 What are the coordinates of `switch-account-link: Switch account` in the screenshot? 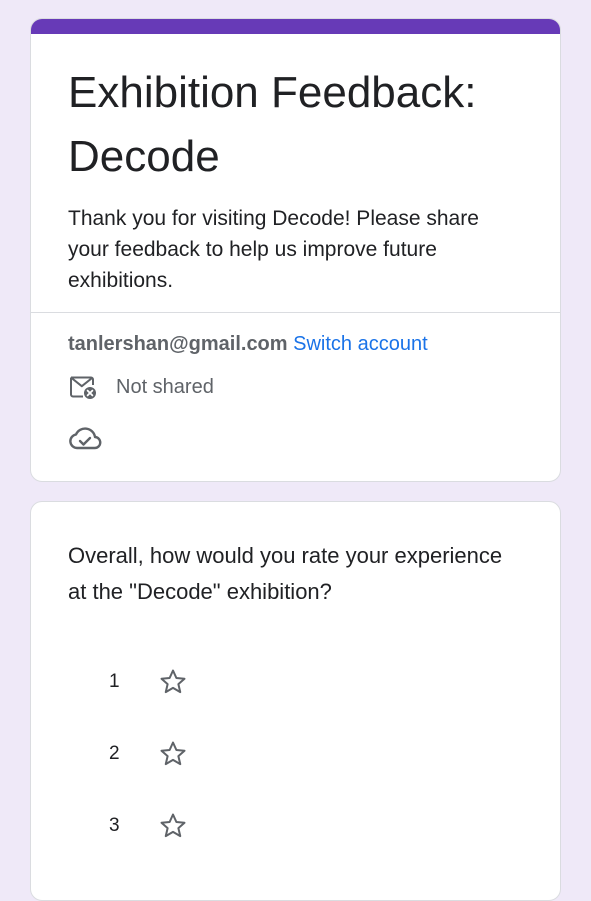 It's located at (360, 344).